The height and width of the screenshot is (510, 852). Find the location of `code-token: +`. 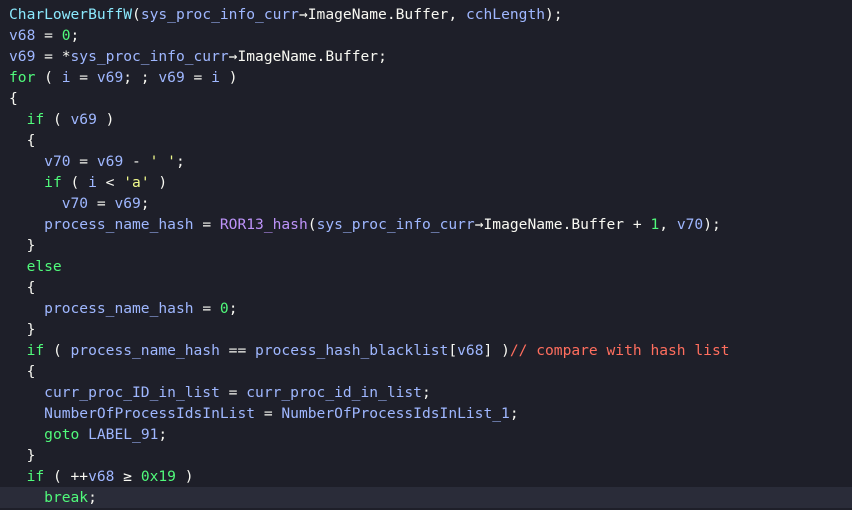

code-token: + is located at coordinates (637, 224).